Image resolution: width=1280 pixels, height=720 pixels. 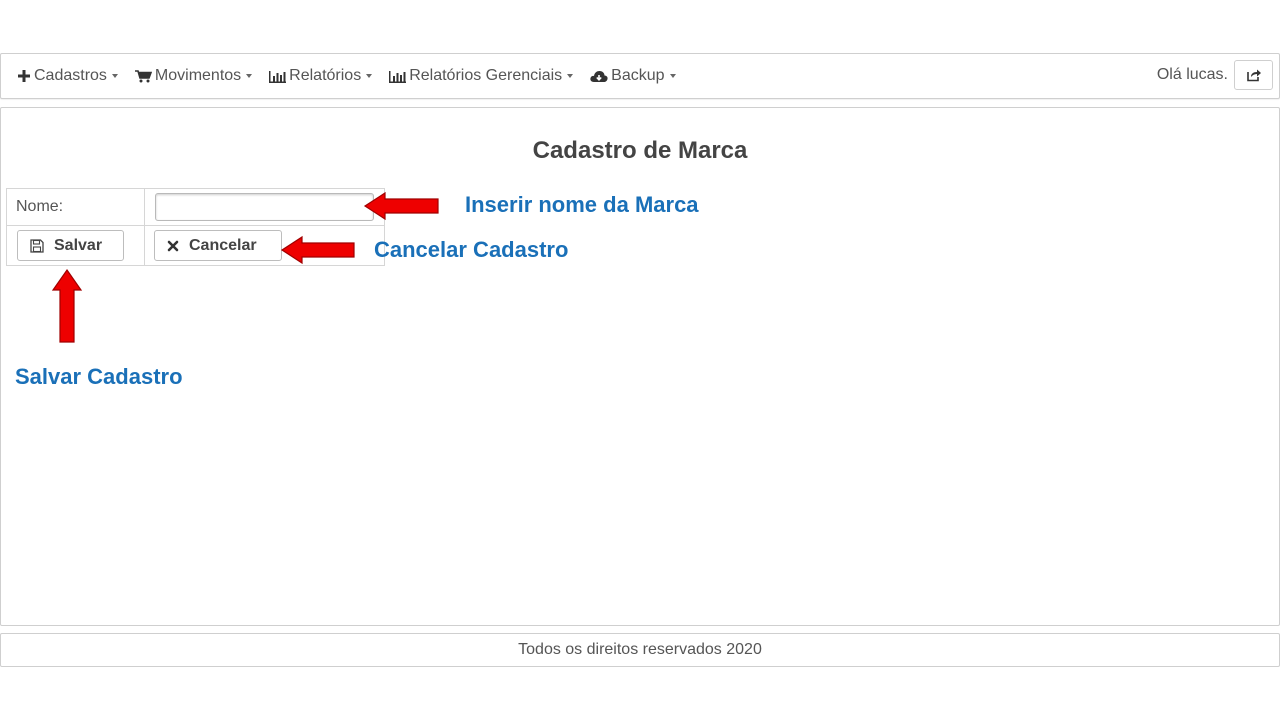 I want to click on nav-item-relatorios: Relatórios, so click(x=321, y=76).